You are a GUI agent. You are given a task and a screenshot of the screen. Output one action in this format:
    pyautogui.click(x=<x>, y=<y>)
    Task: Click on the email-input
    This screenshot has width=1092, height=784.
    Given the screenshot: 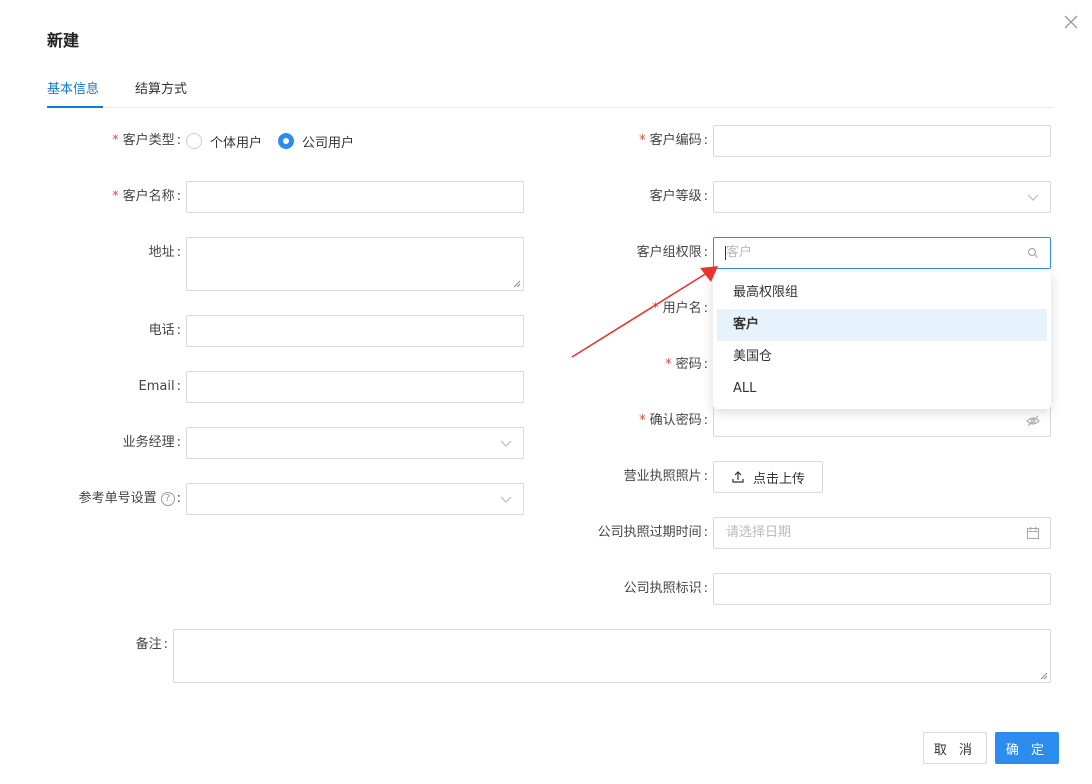 What is the action you would take?
    pyautogui.click(x=355, y=387)
    